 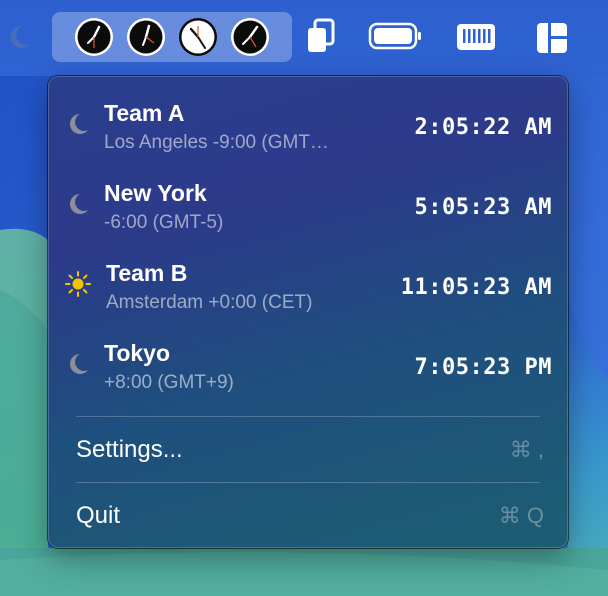 What do you see at coordinates (321, 38) in the screenshot?
I see `clipboard-icon` at bounding box center [321, 38].